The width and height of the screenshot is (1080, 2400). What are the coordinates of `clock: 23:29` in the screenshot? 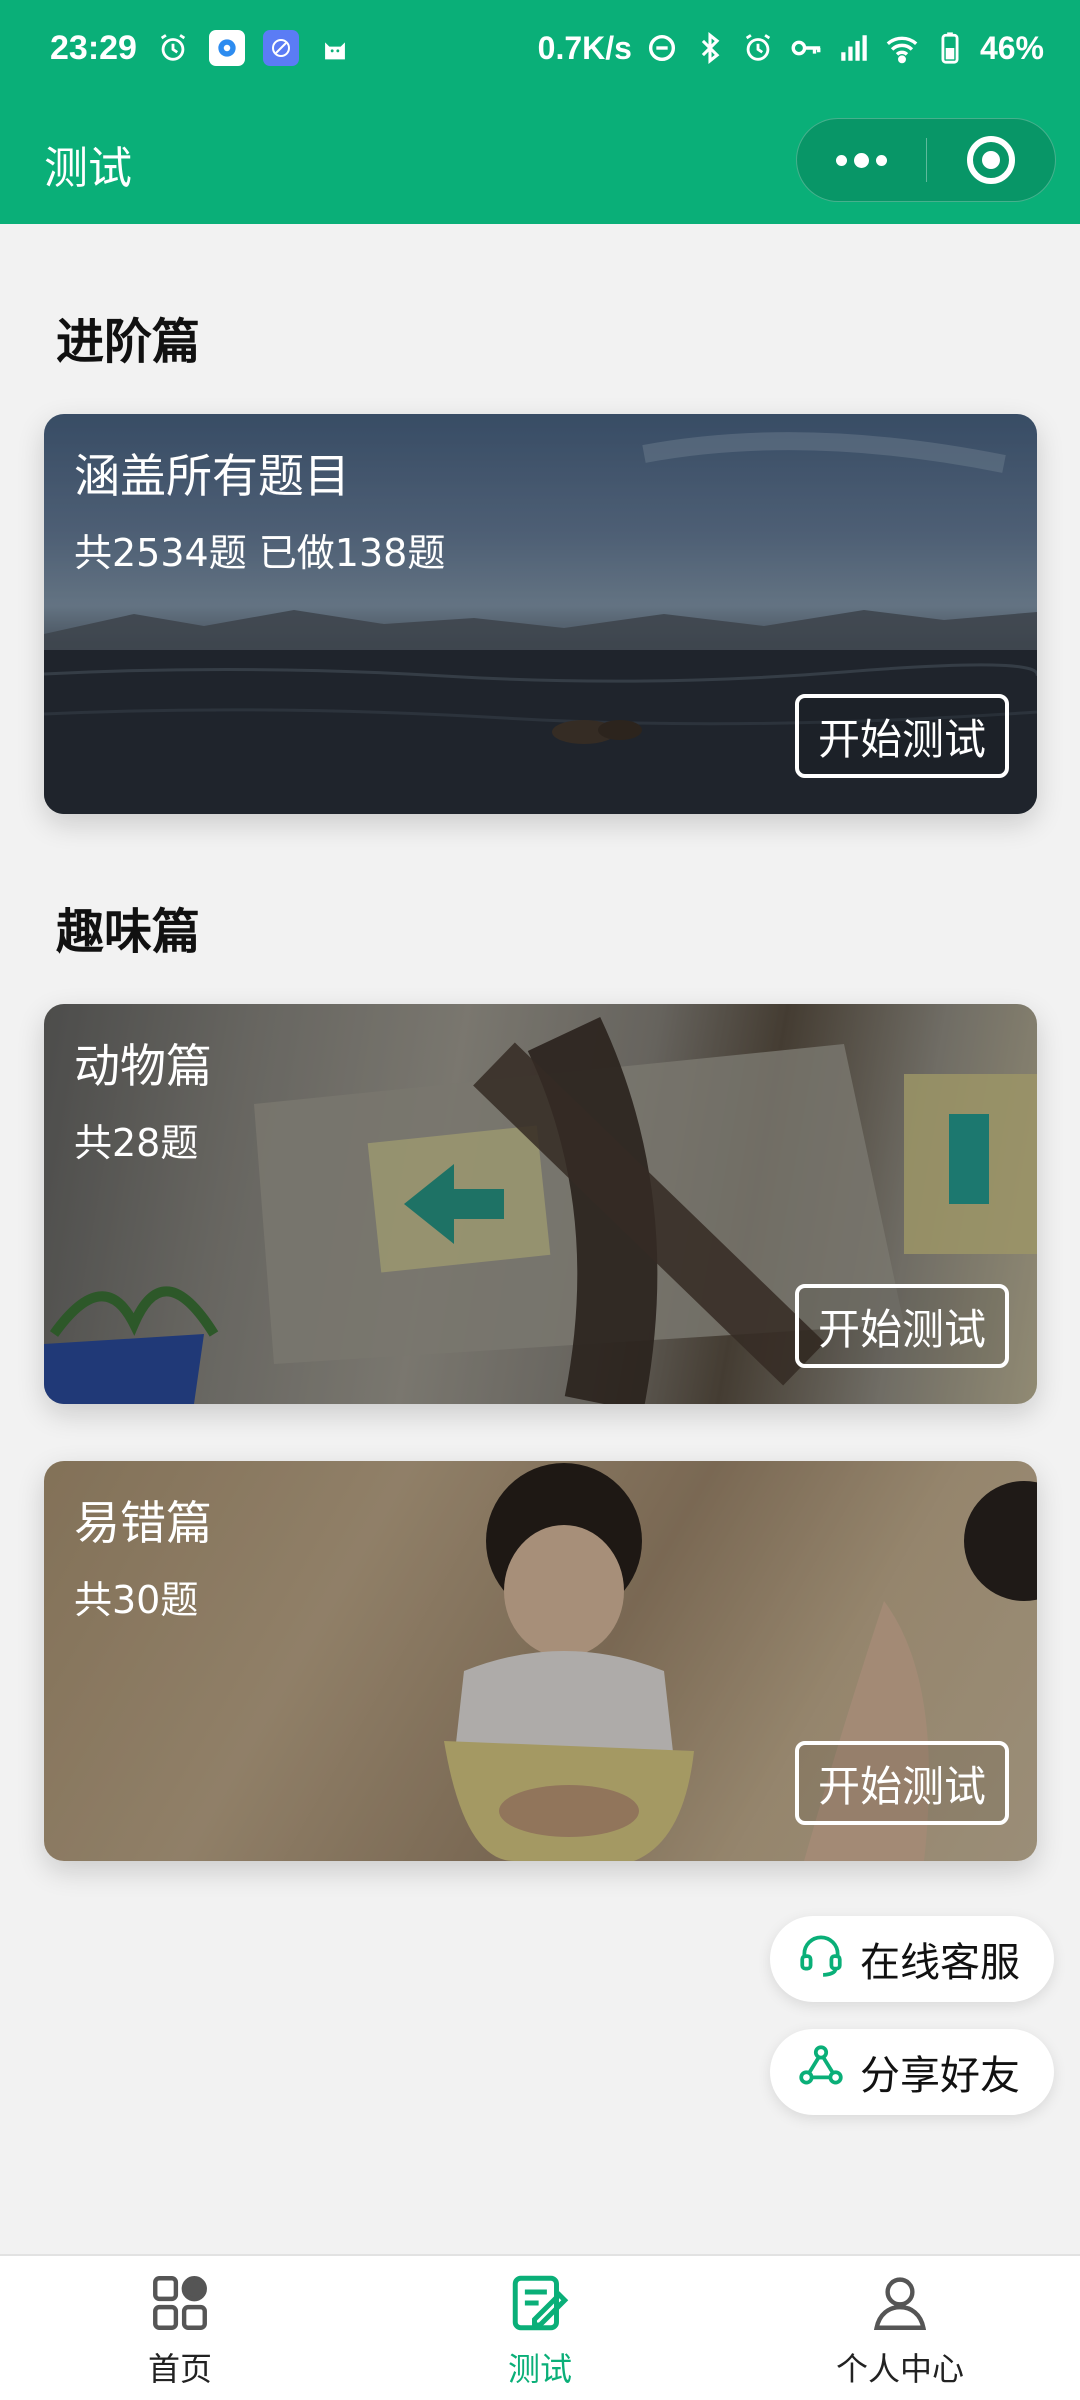 It's located at (93, 47).